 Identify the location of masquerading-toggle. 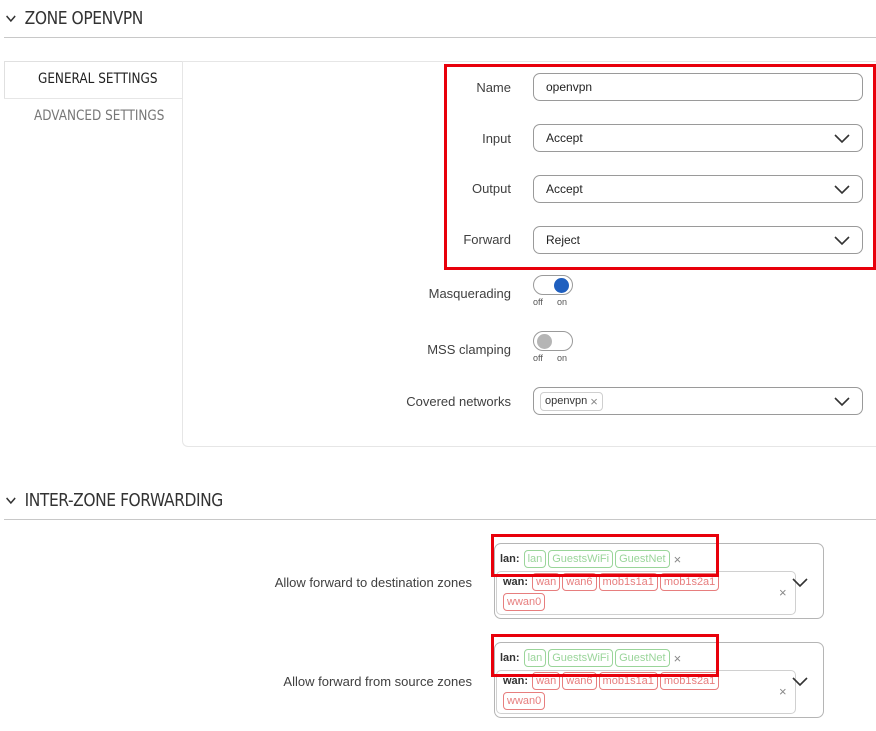
(553, 285).